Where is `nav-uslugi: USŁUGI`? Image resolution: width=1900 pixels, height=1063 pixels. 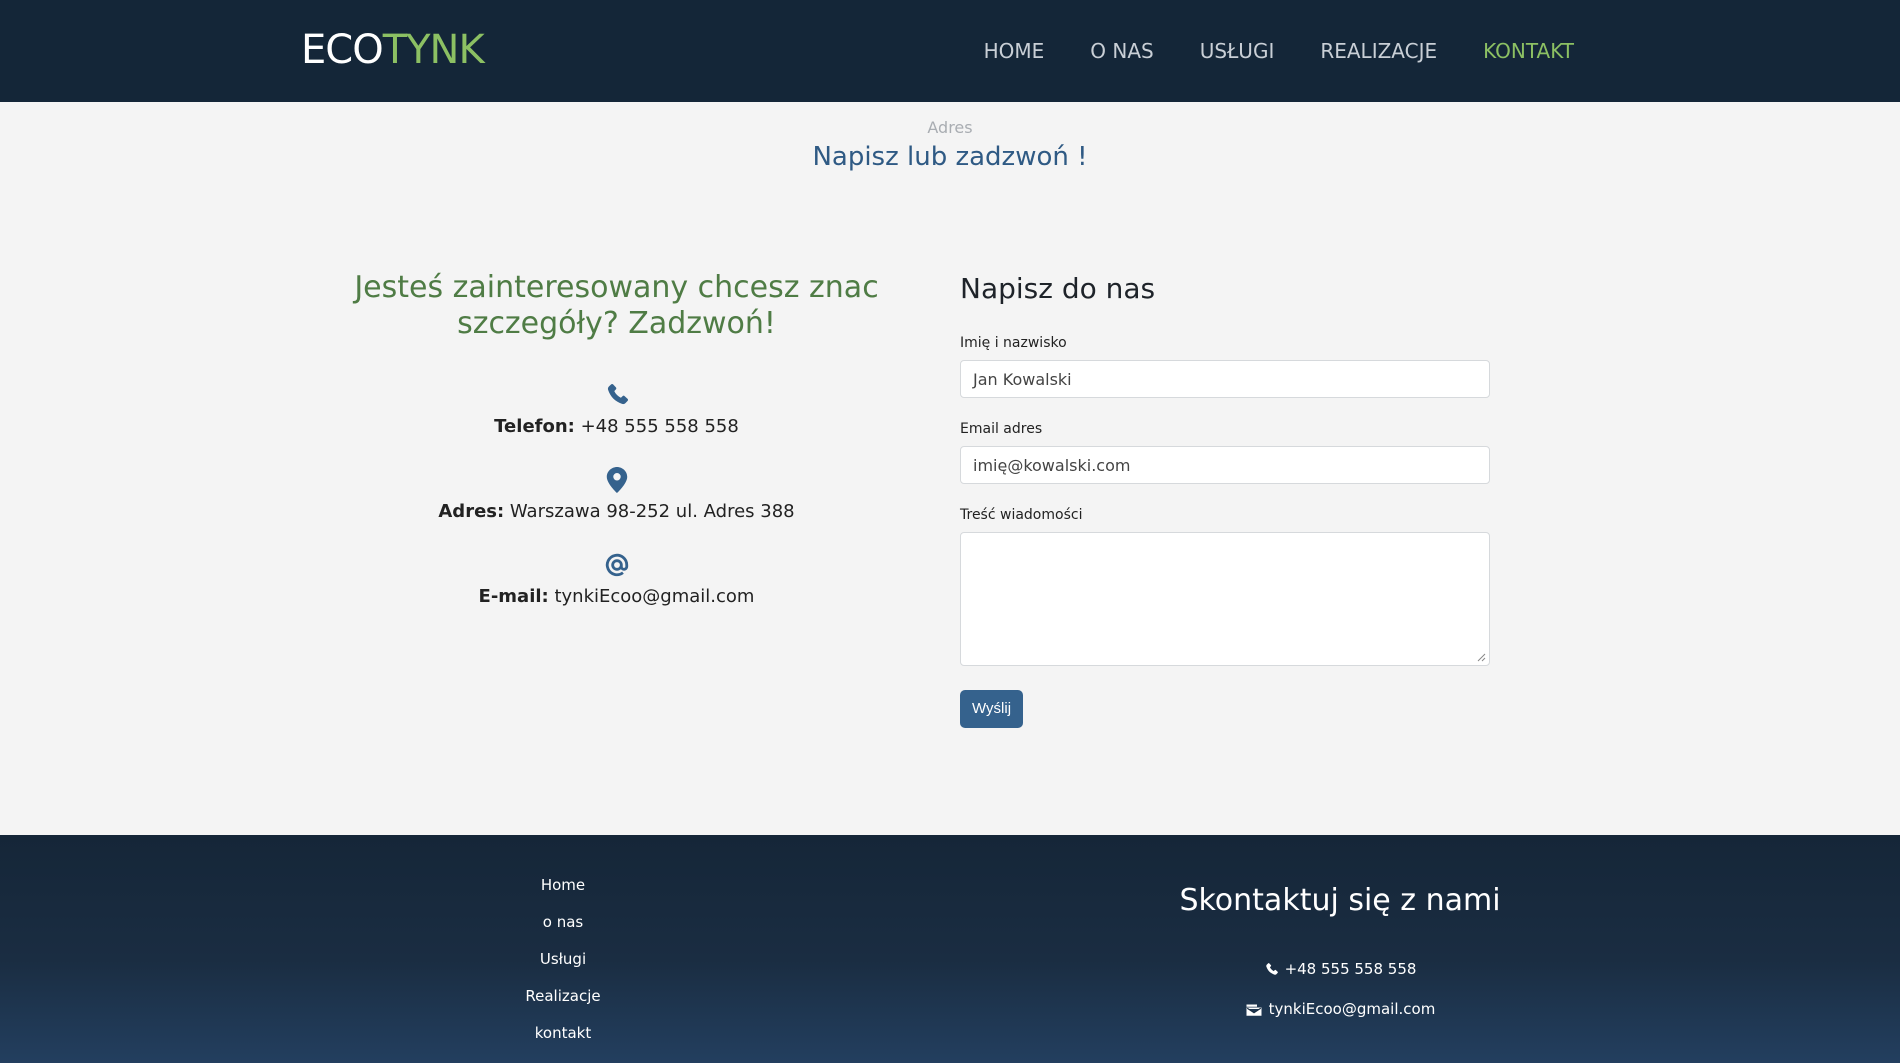
nav-uslugi: USŁUGI is located at coordinates (1237, 51).